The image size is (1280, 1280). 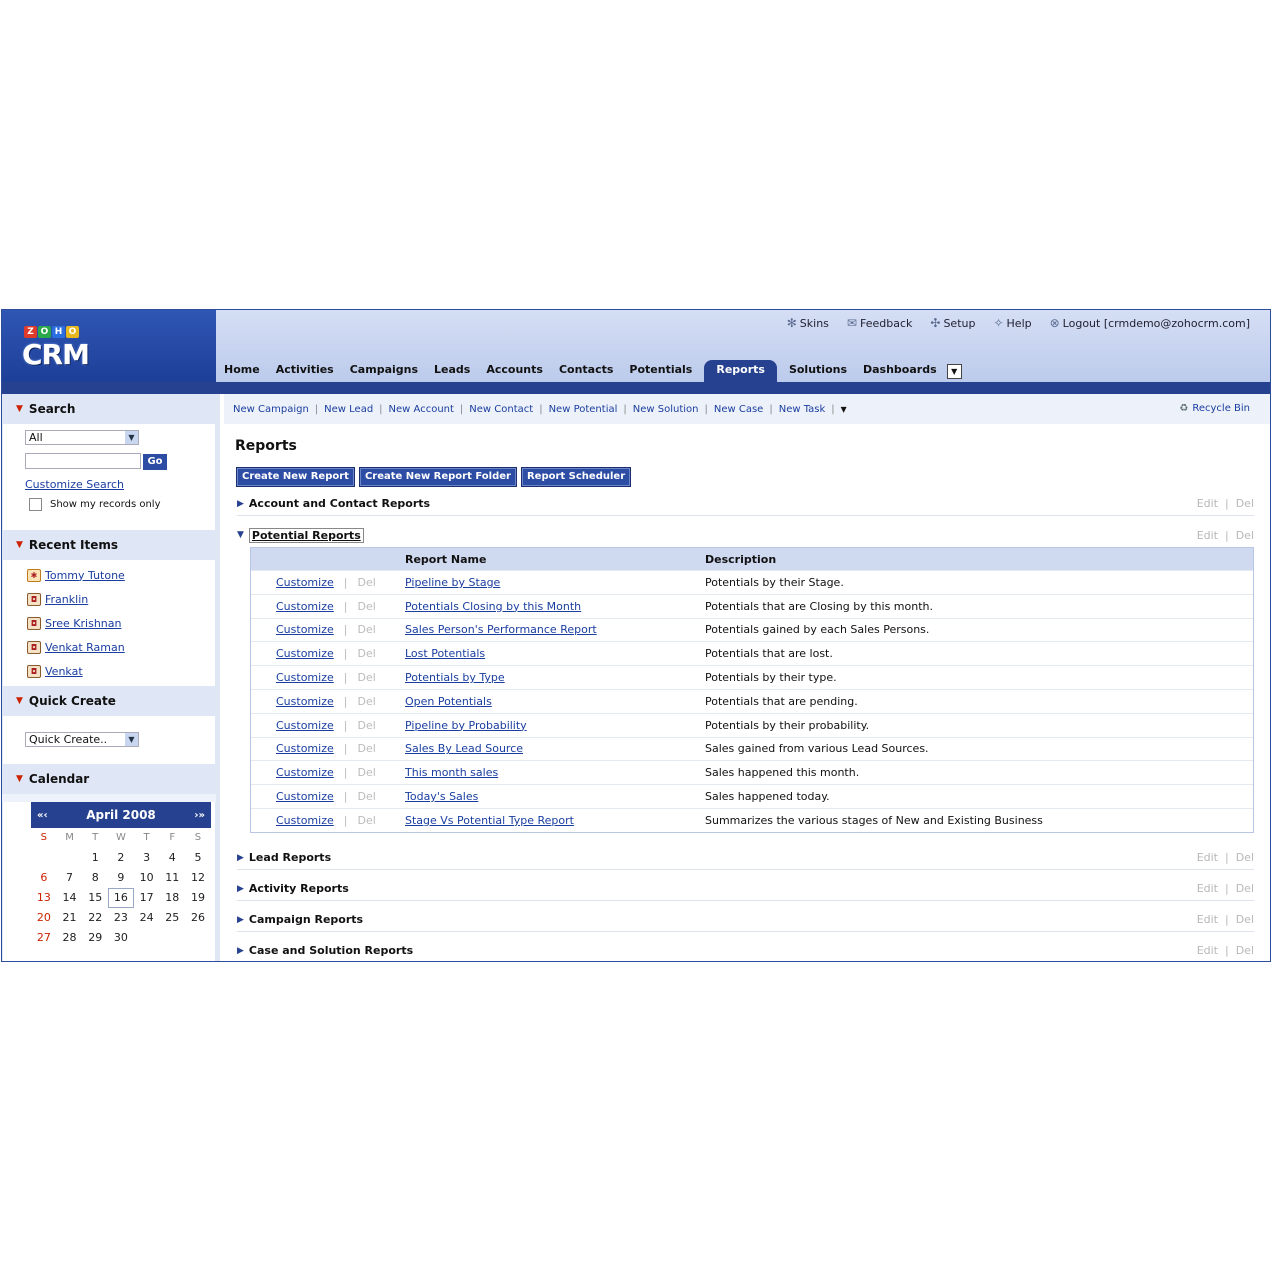 What do you see at coordinates (82, 437) in the screenshot?
I see `search-module-select: All ▼` at bounding box center [82, 437].